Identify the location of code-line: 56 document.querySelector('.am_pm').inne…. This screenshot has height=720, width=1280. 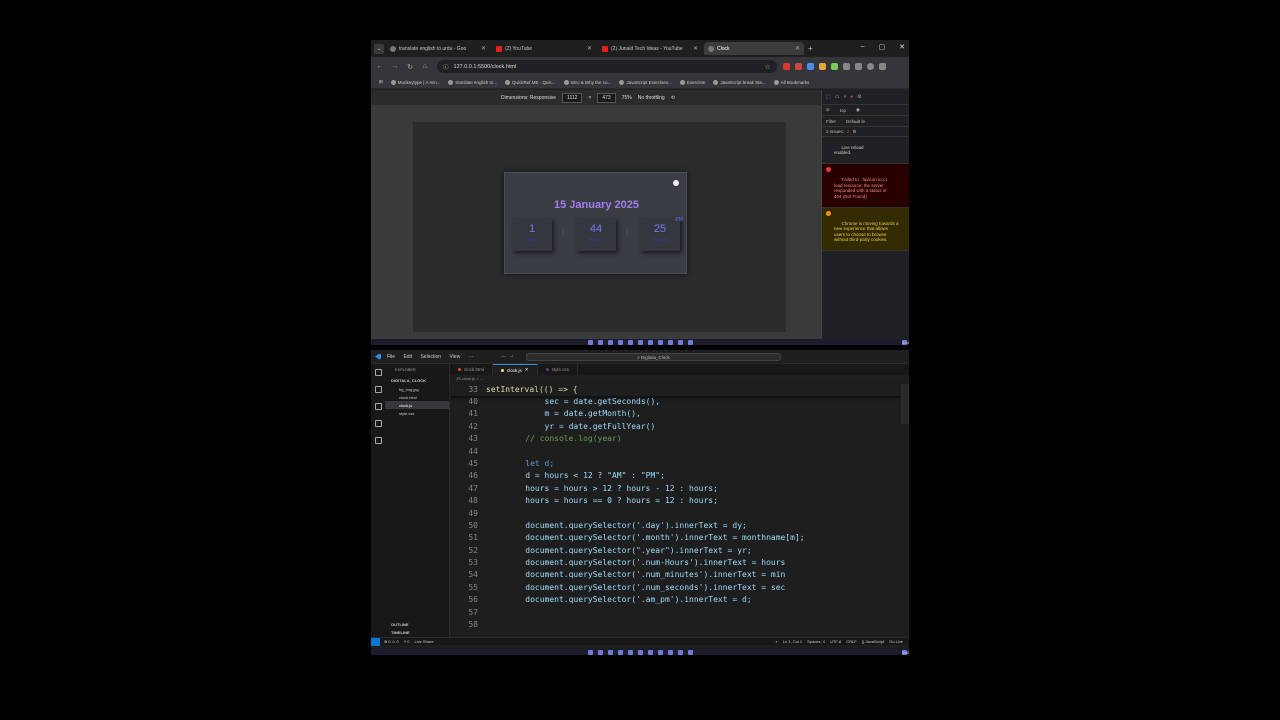
(679, 600).